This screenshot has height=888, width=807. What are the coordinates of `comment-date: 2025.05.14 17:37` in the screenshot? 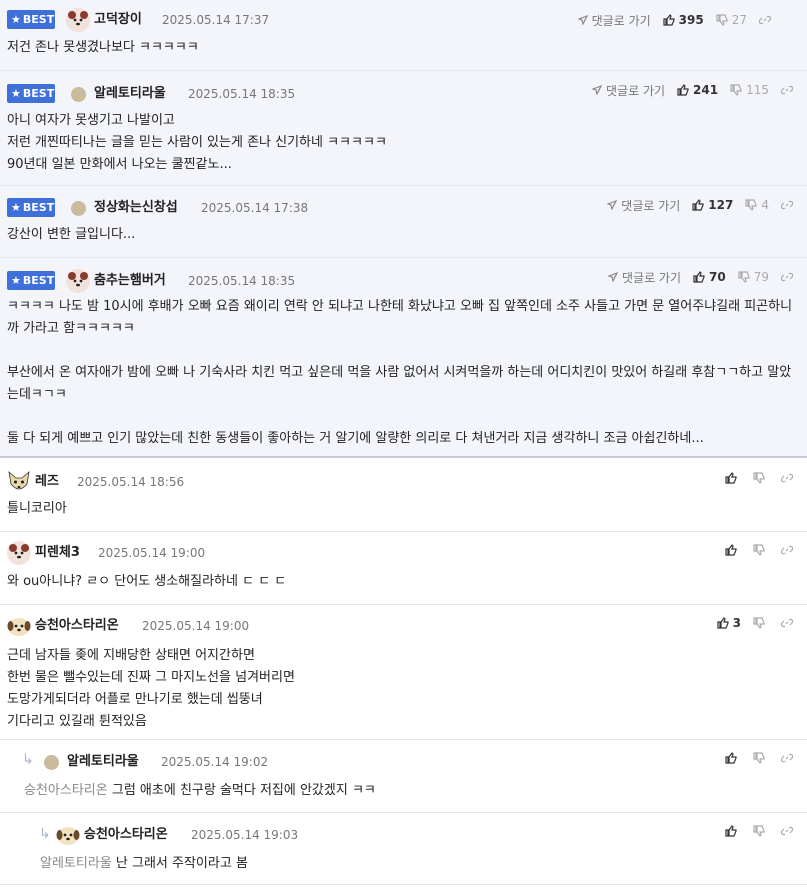 It's located at (216, 20).